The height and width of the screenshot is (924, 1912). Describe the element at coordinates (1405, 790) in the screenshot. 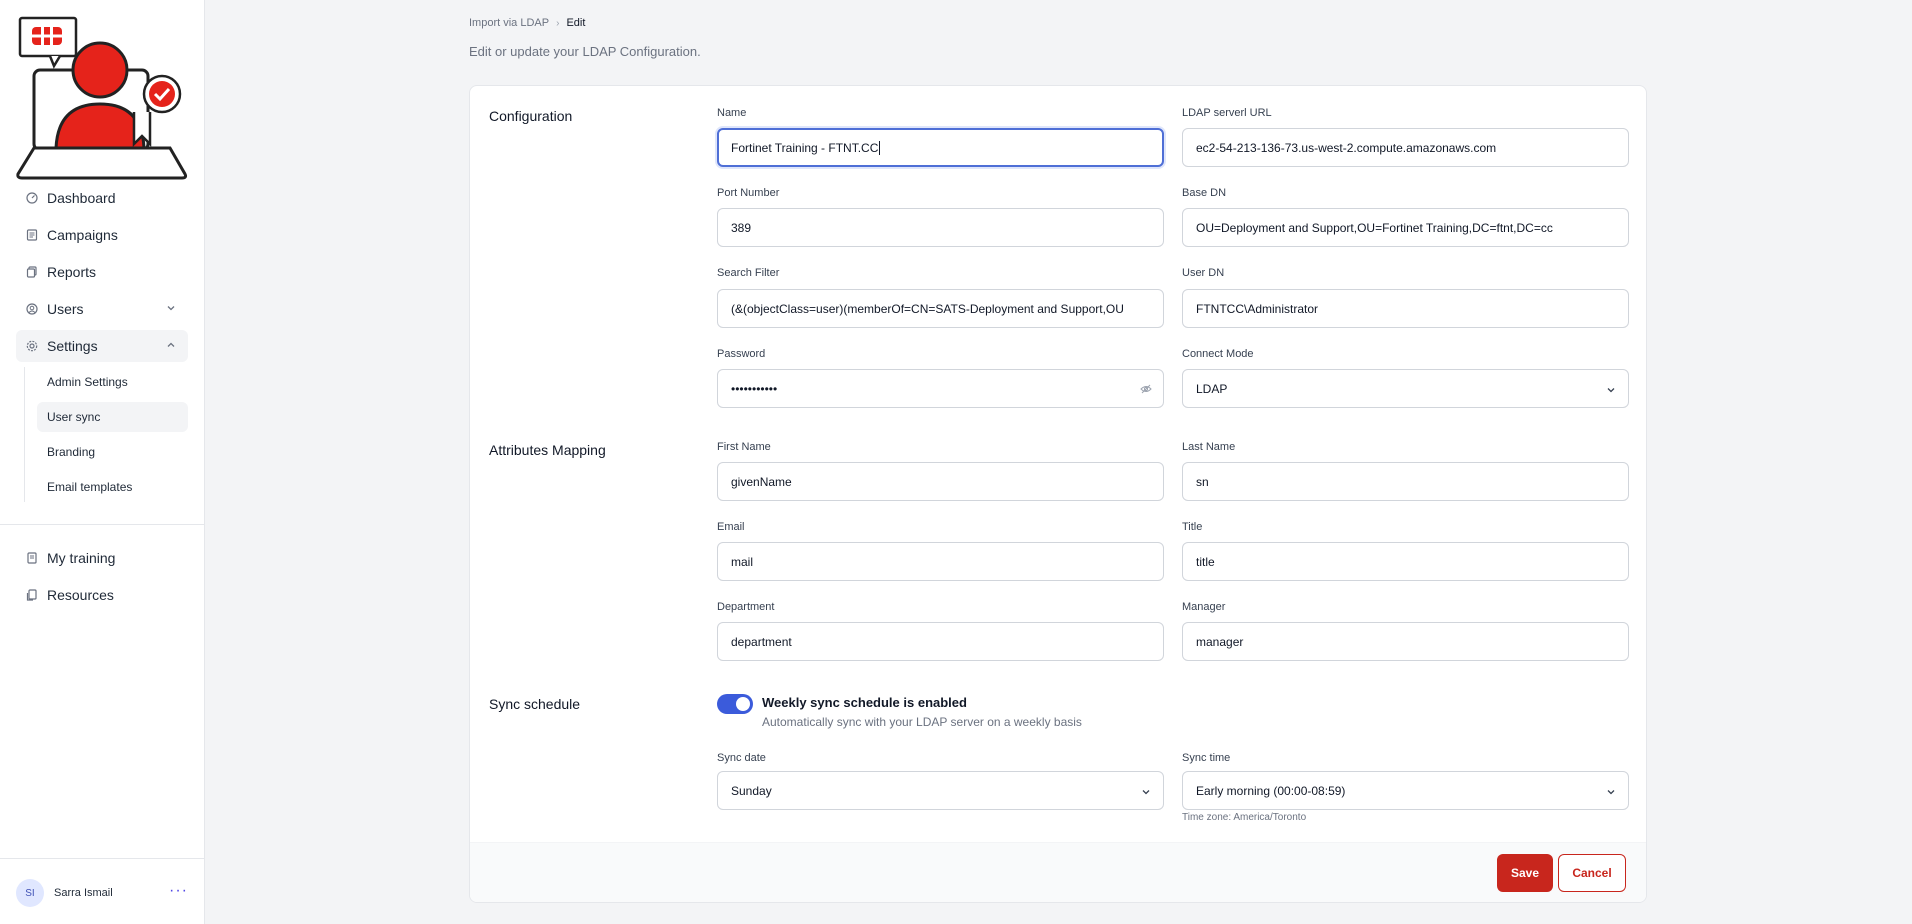

I see `sync-time-select: Early morning (00:00-08:59)` at that location.